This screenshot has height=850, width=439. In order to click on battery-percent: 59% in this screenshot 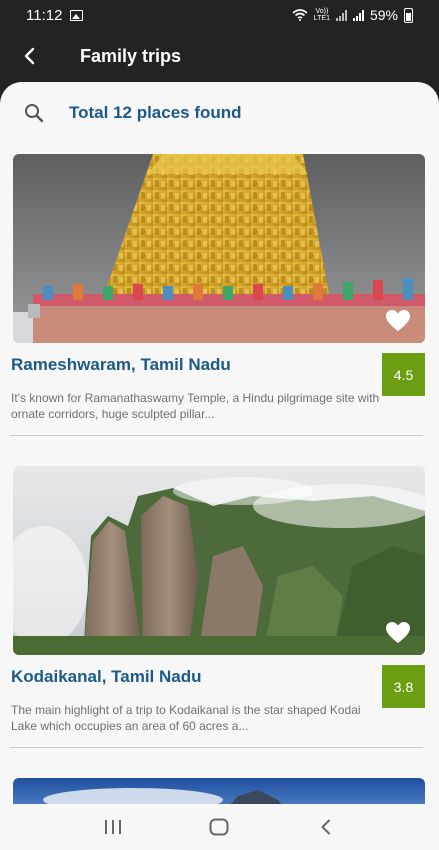, I will do `click(383, 15)`.